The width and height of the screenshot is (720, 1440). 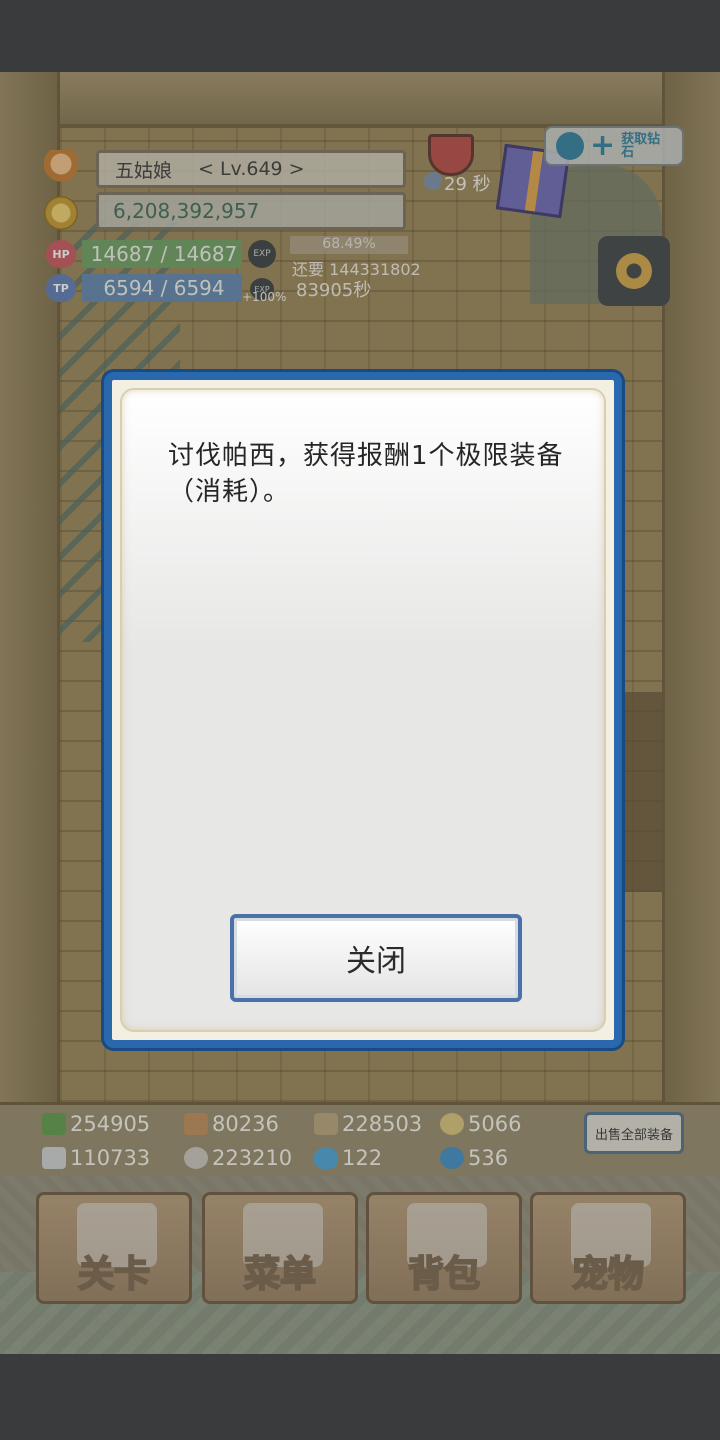 What do you see at coordinates (376, 958) in the screenshot?
I see `close-button: 关闭` at bounding box center [376, 958].